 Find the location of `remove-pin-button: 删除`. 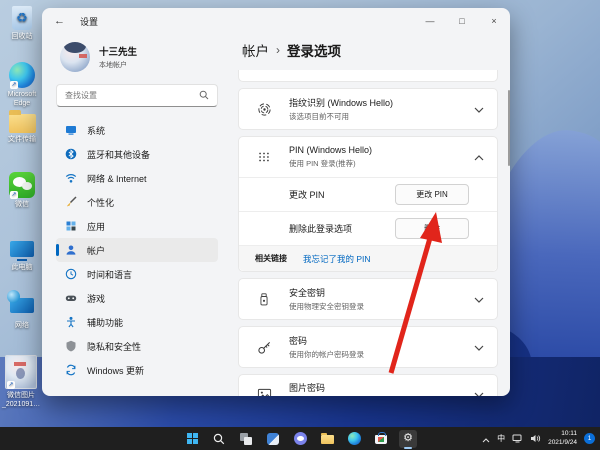

remove-pin-button: 删除 is located at coordinates (432, 228).